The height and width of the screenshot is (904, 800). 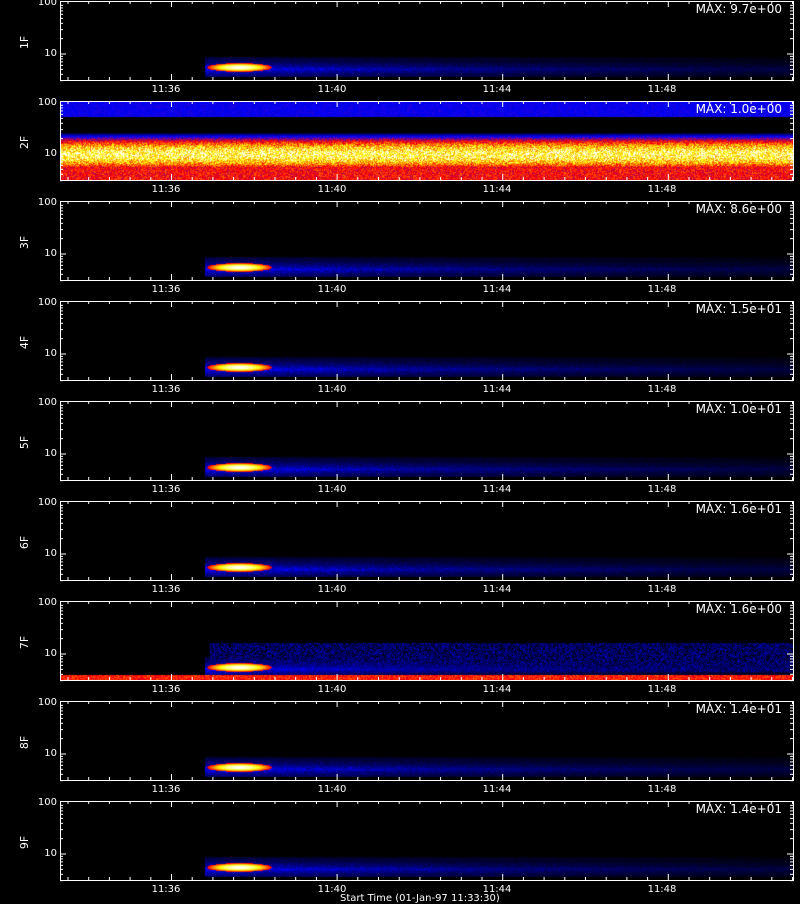 I want to click on max-value-label: MAX: 8.6e+00, so click(x=738, y=209).